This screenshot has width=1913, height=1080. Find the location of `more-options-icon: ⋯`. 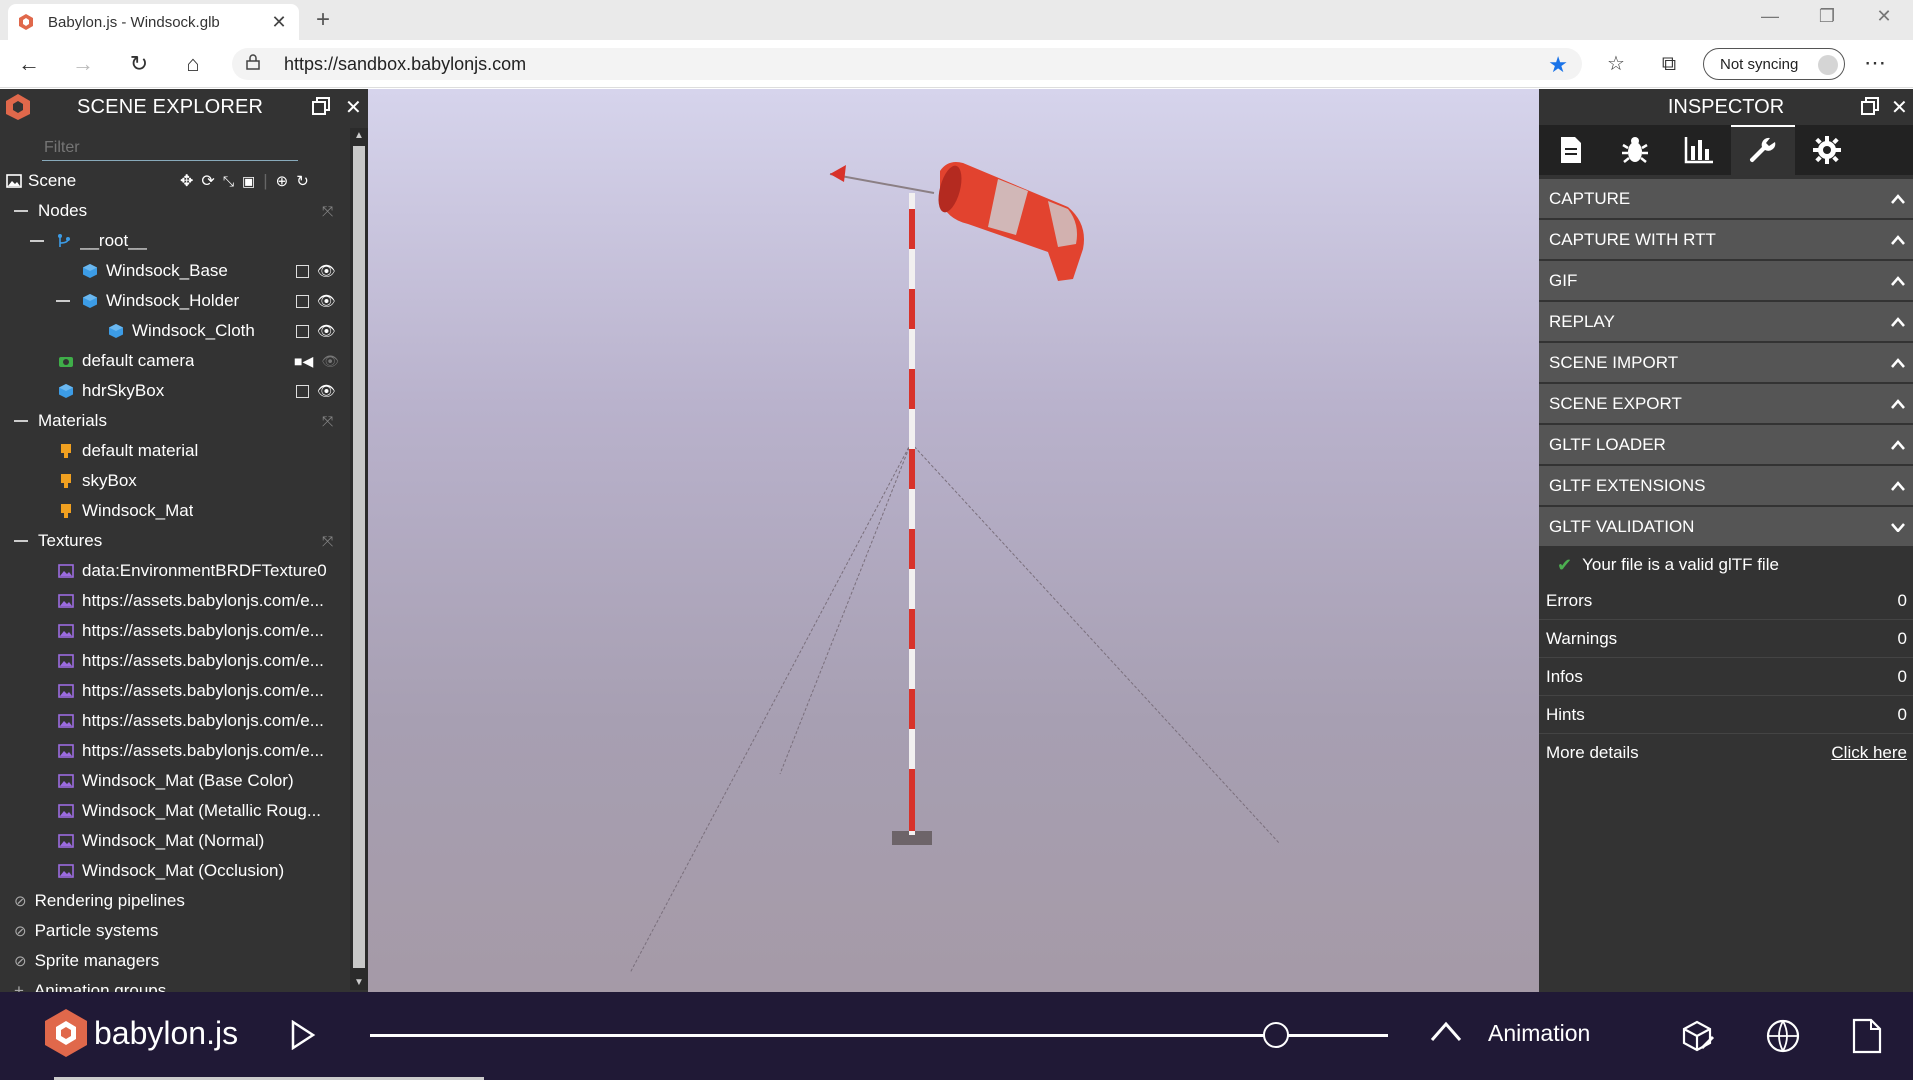

more-options-icon: ⋯ is located at coordinates (1875, 63).